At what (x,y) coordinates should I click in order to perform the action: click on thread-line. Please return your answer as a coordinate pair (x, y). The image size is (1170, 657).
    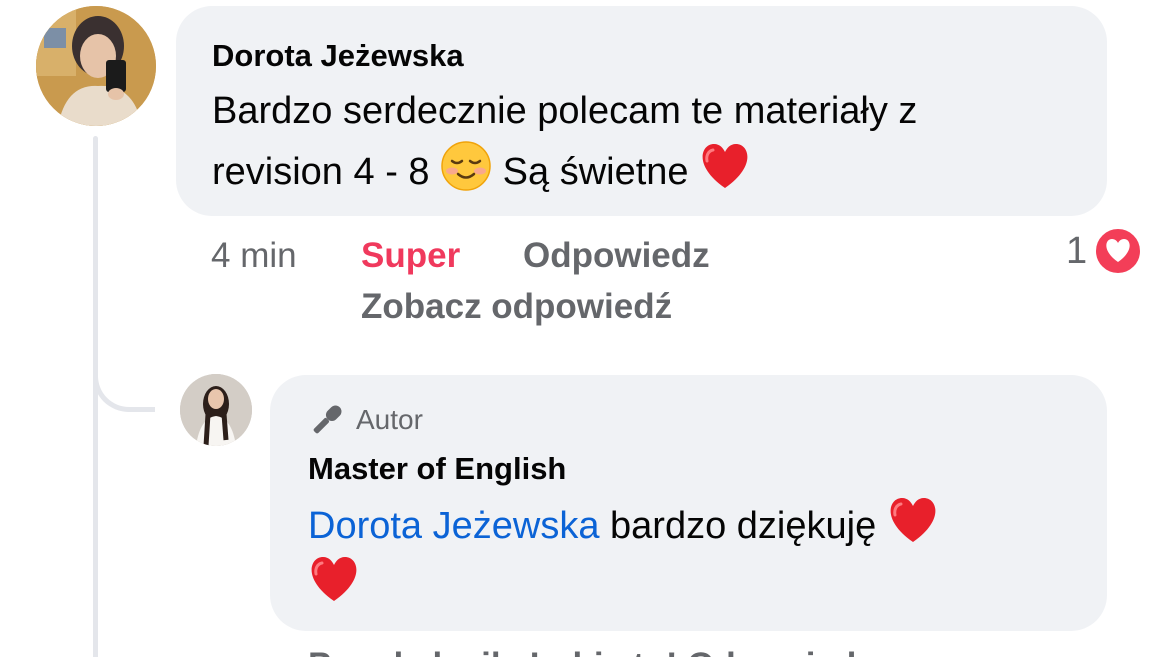
    Looking at the image, I should click on (95, 396).